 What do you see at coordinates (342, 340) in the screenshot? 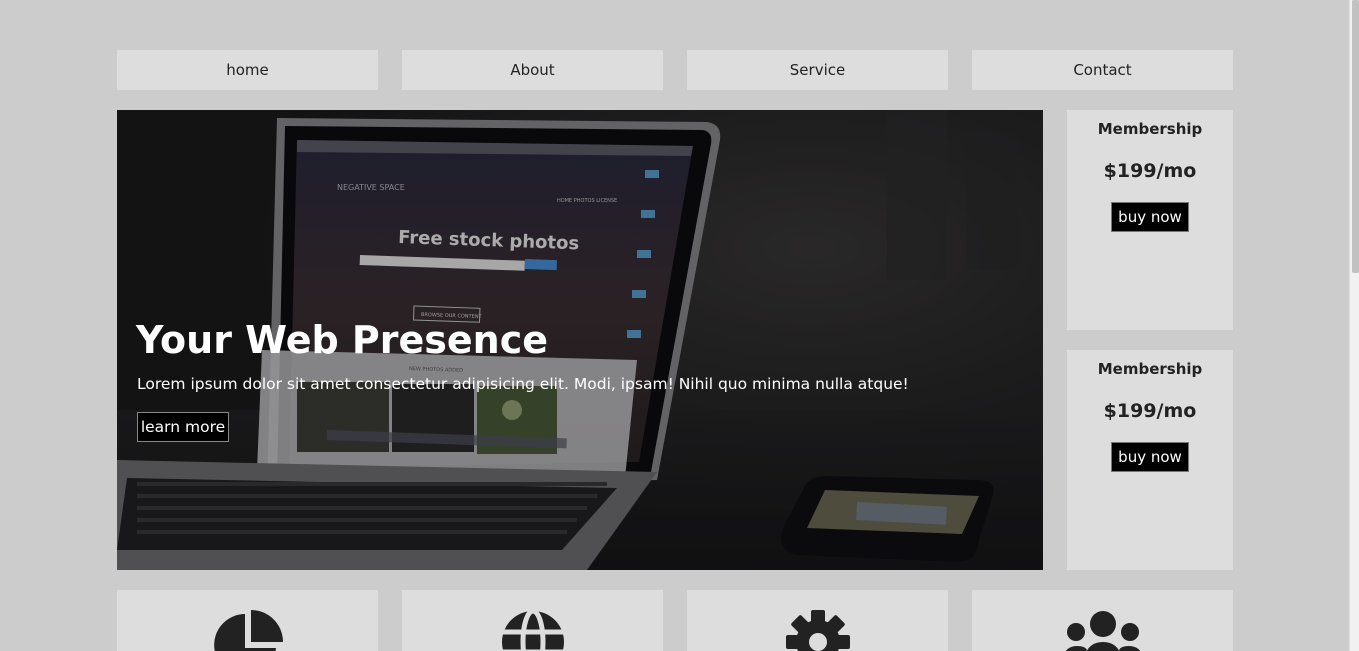
I see `hero-title: Your Web Presence` at bounding box center [342, 340].